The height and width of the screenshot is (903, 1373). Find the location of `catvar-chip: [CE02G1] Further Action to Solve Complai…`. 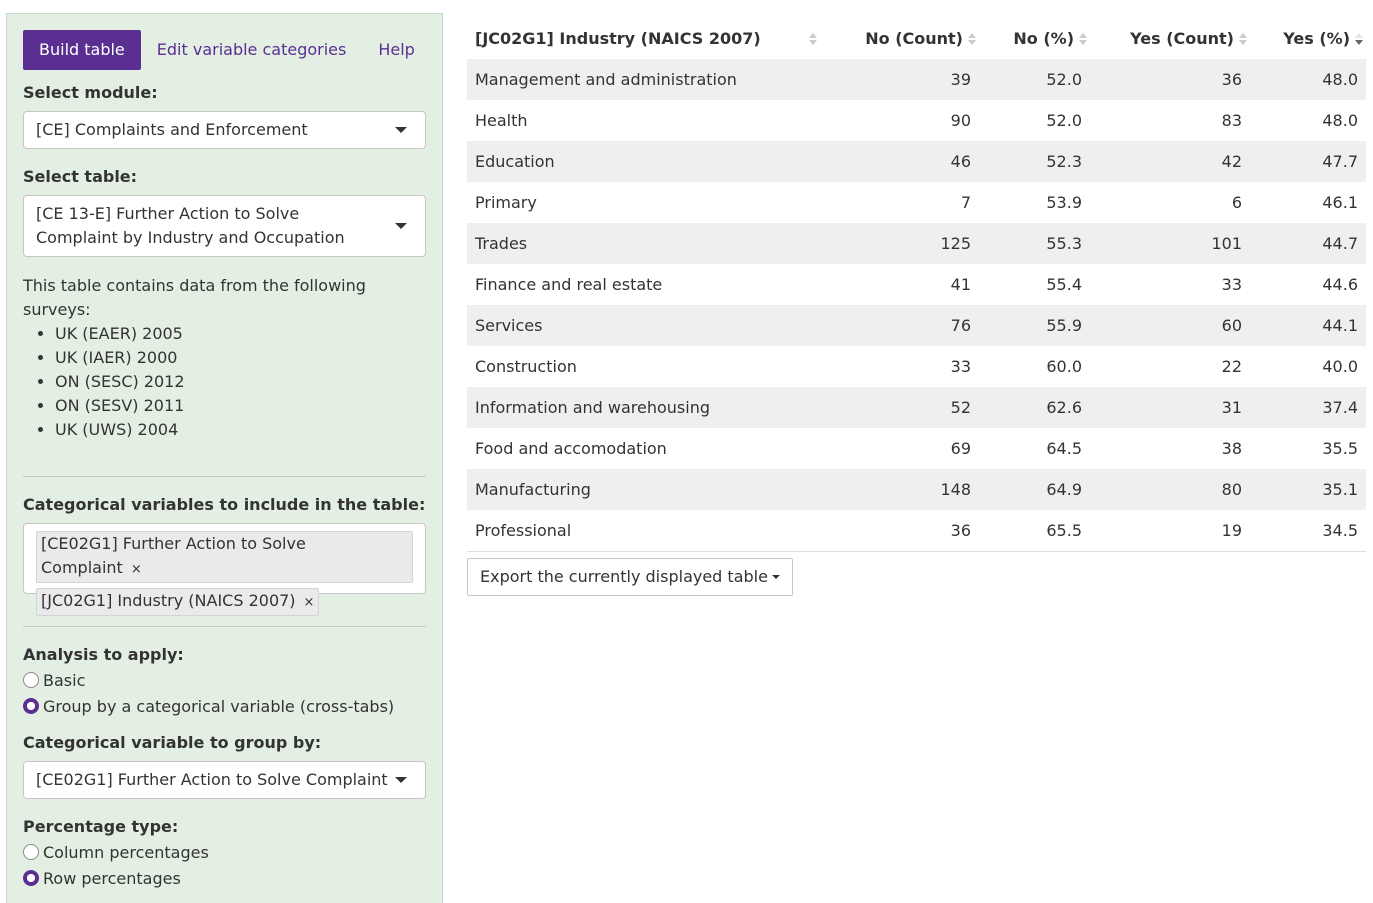

catvar-chip: [CE02G1] Further Action to Solve Complai… is located at coordinates (224, 557).